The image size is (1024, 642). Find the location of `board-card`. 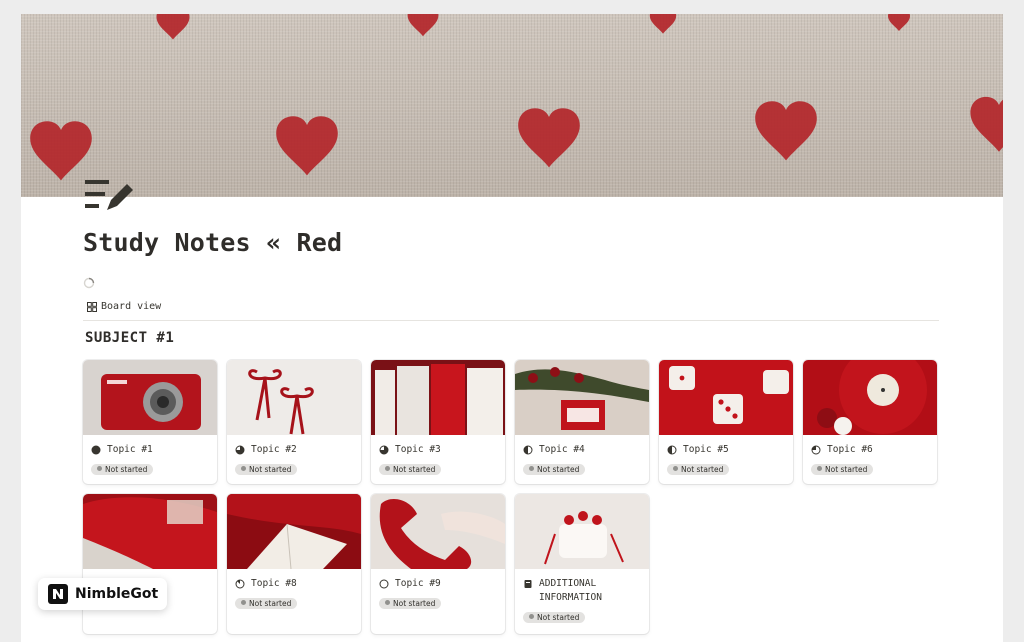

board-card is located at coordinates (150, 564).